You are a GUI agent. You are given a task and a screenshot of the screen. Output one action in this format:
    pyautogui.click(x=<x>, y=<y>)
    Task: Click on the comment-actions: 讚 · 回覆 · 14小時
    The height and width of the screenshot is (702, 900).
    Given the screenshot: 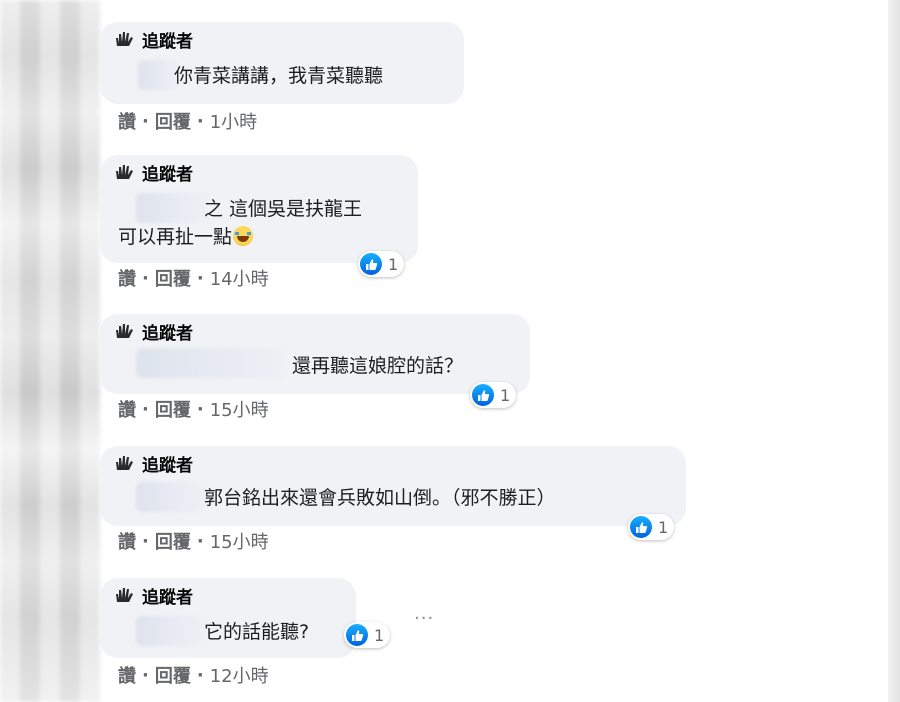 What is the action you would take?
    pyautogui.click(x=193, y=278)
    